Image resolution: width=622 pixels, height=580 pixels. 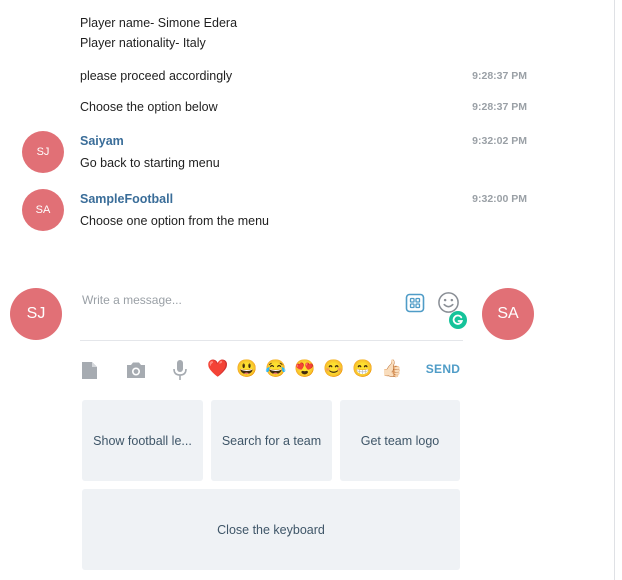 I want to click on microphone-icon, so click(x=180, y=370).